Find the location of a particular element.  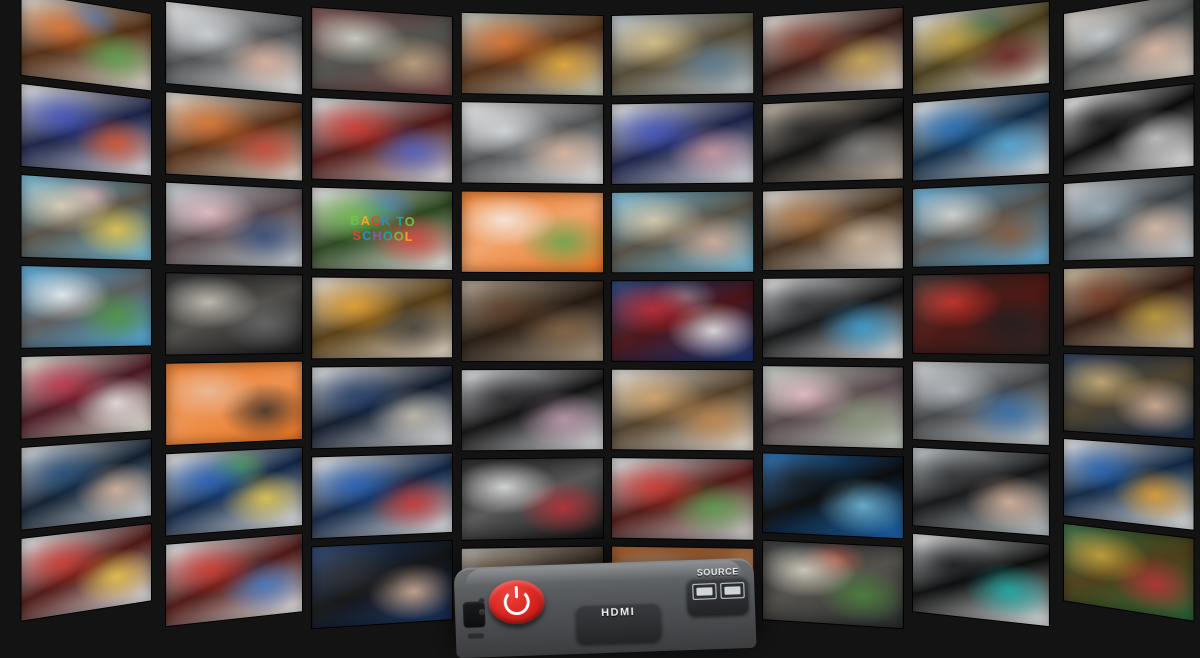

remote-slot is located at coordinates (475, 636).